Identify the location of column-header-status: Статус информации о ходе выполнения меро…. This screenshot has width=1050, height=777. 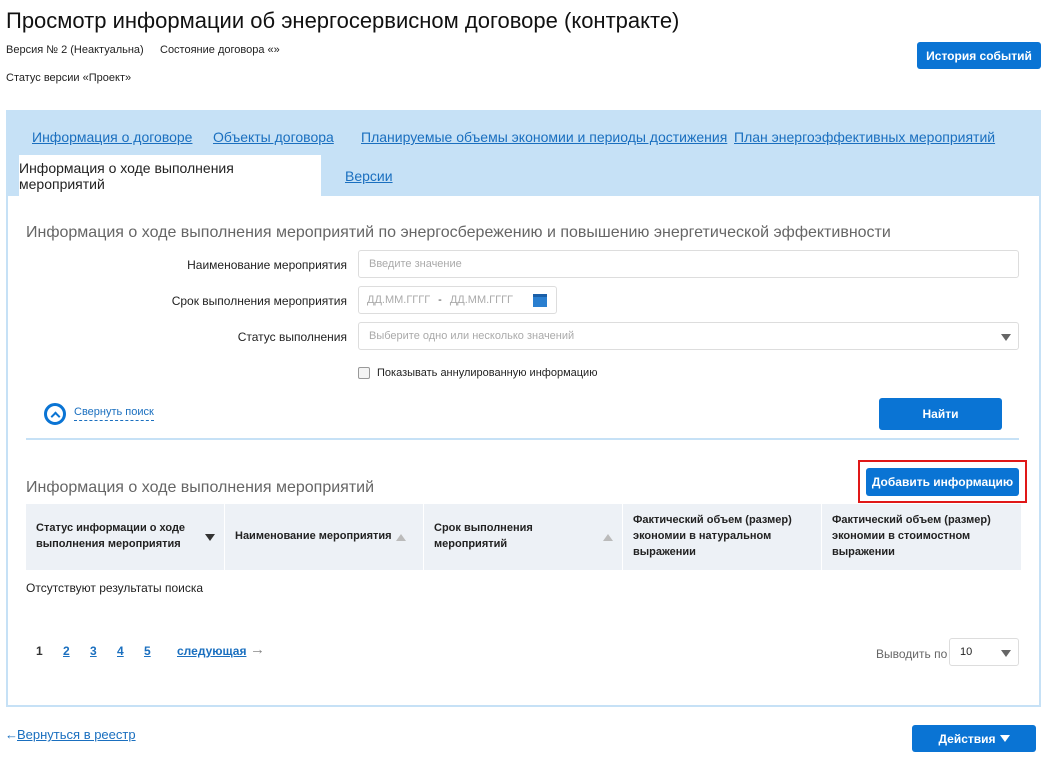
(125, 537).